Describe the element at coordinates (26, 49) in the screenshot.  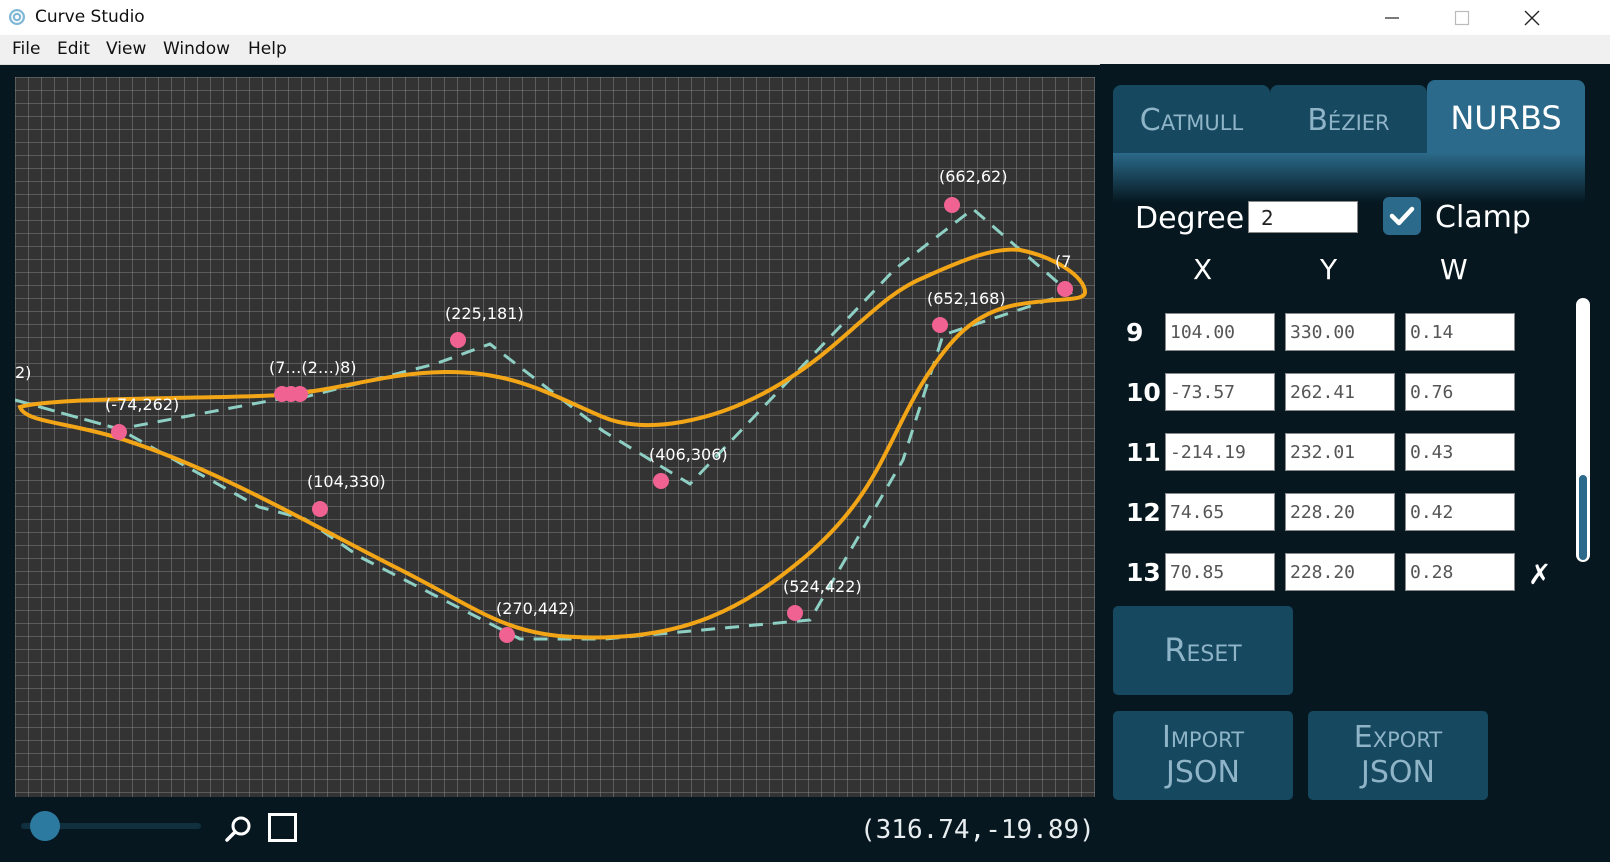
I see `menu-file: File` at that location.